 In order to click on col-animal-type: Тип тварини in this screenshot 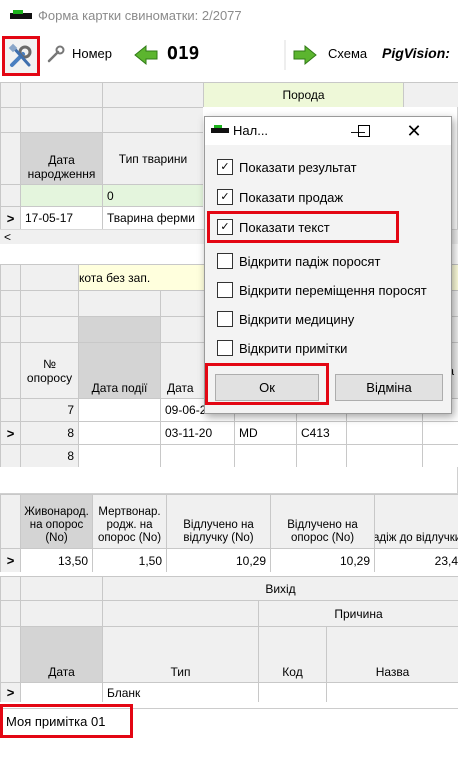, I will do `click(152, 158)`.